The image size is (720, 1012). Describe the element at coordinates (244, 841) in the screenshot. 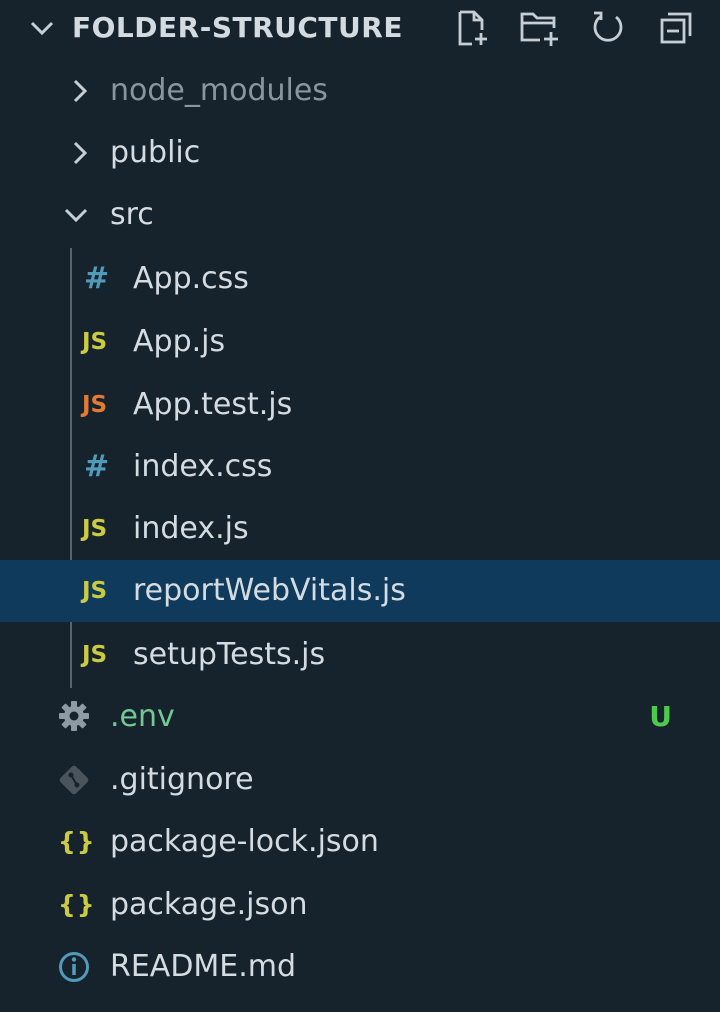

I see `file-label: package-lock.json` at that location.